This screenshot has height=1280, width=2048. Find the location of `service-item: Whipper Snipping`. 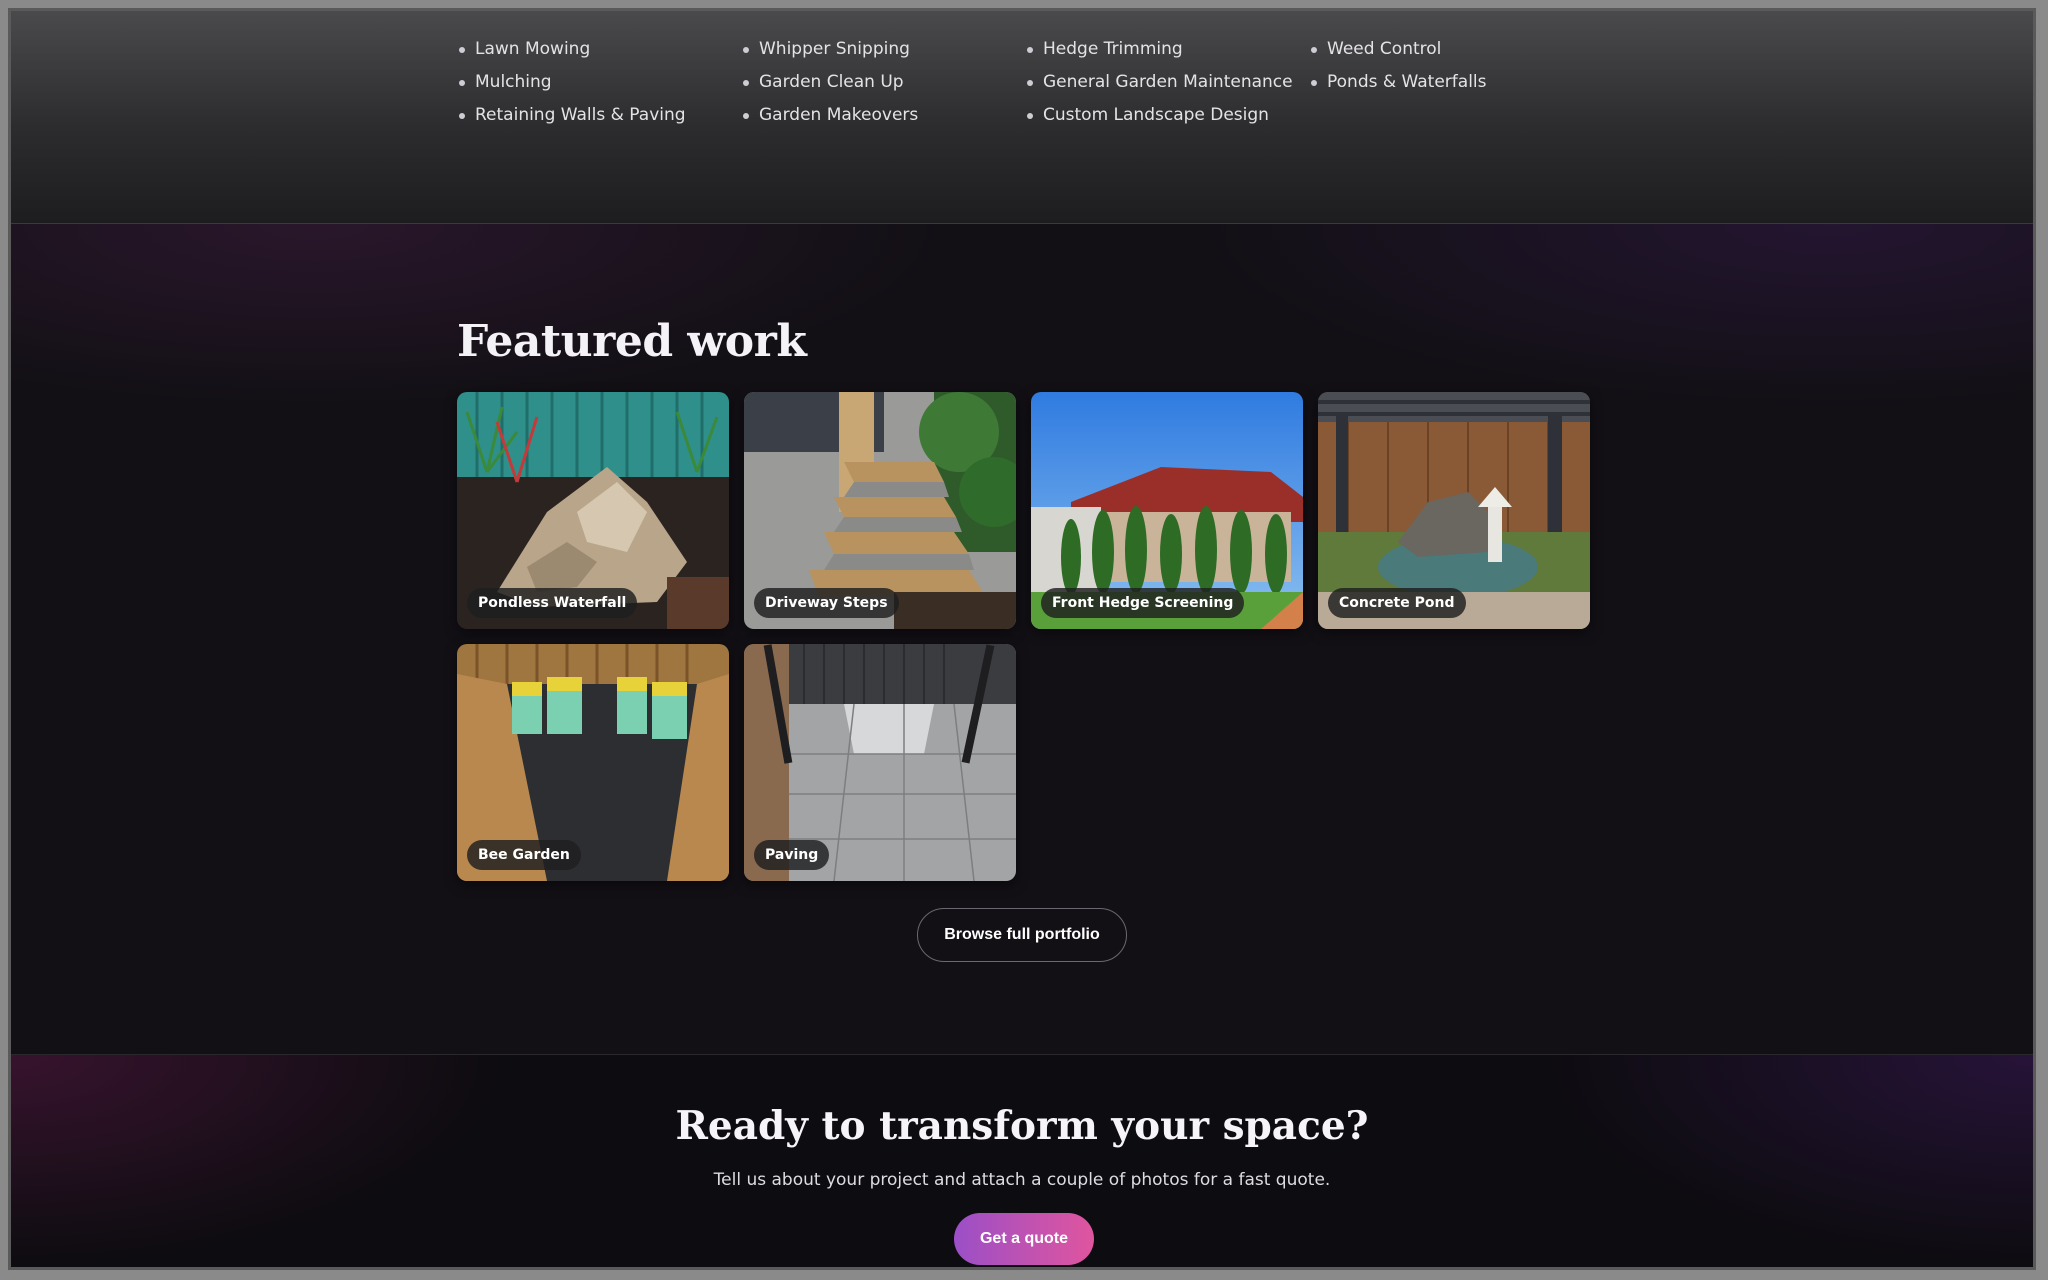

service-item: Whipper Snipping is located at coordinates (883, 49).